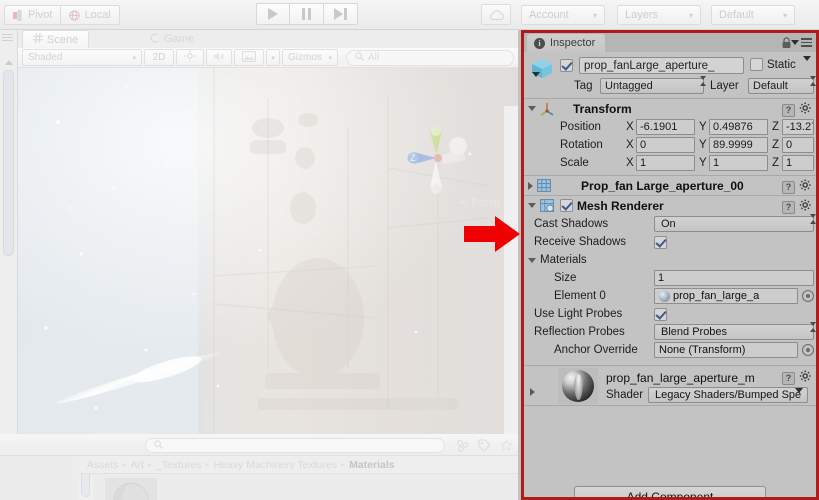  I want to click on scene-vertical-scrollbar, so click(511, 270).